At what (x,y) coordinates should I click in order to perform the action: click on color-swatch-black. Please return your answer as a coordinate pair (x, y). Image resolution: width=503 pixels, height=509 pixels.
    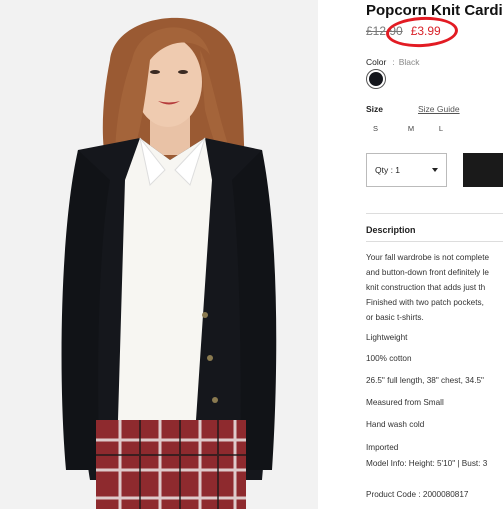
    Looking at the image, I should click on (376, 79).